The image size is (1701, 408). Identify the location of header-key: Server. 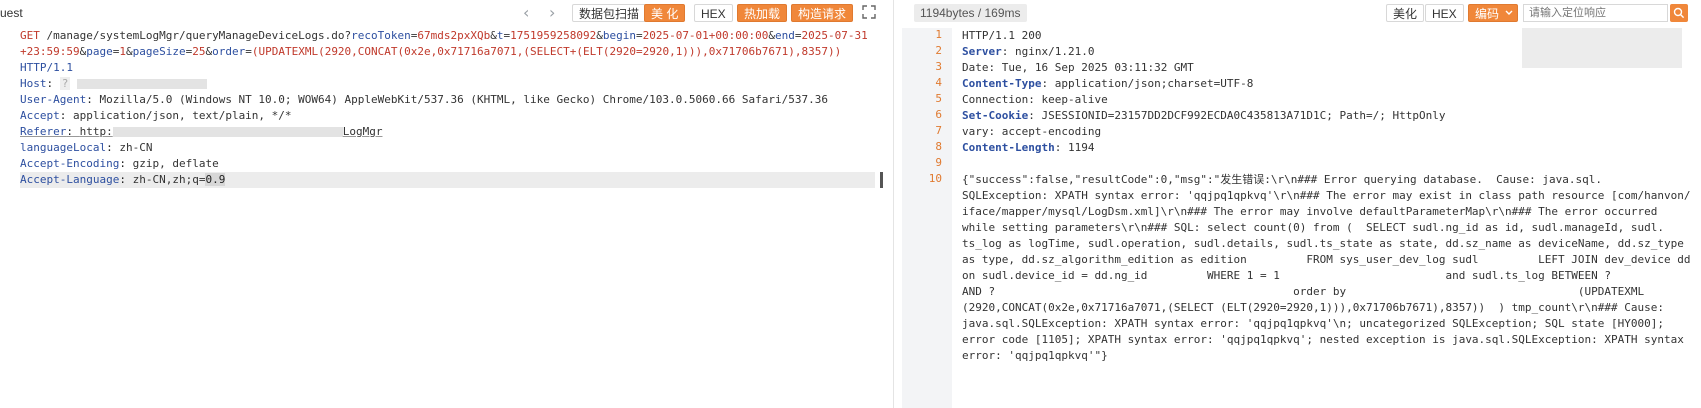
(982, 51).